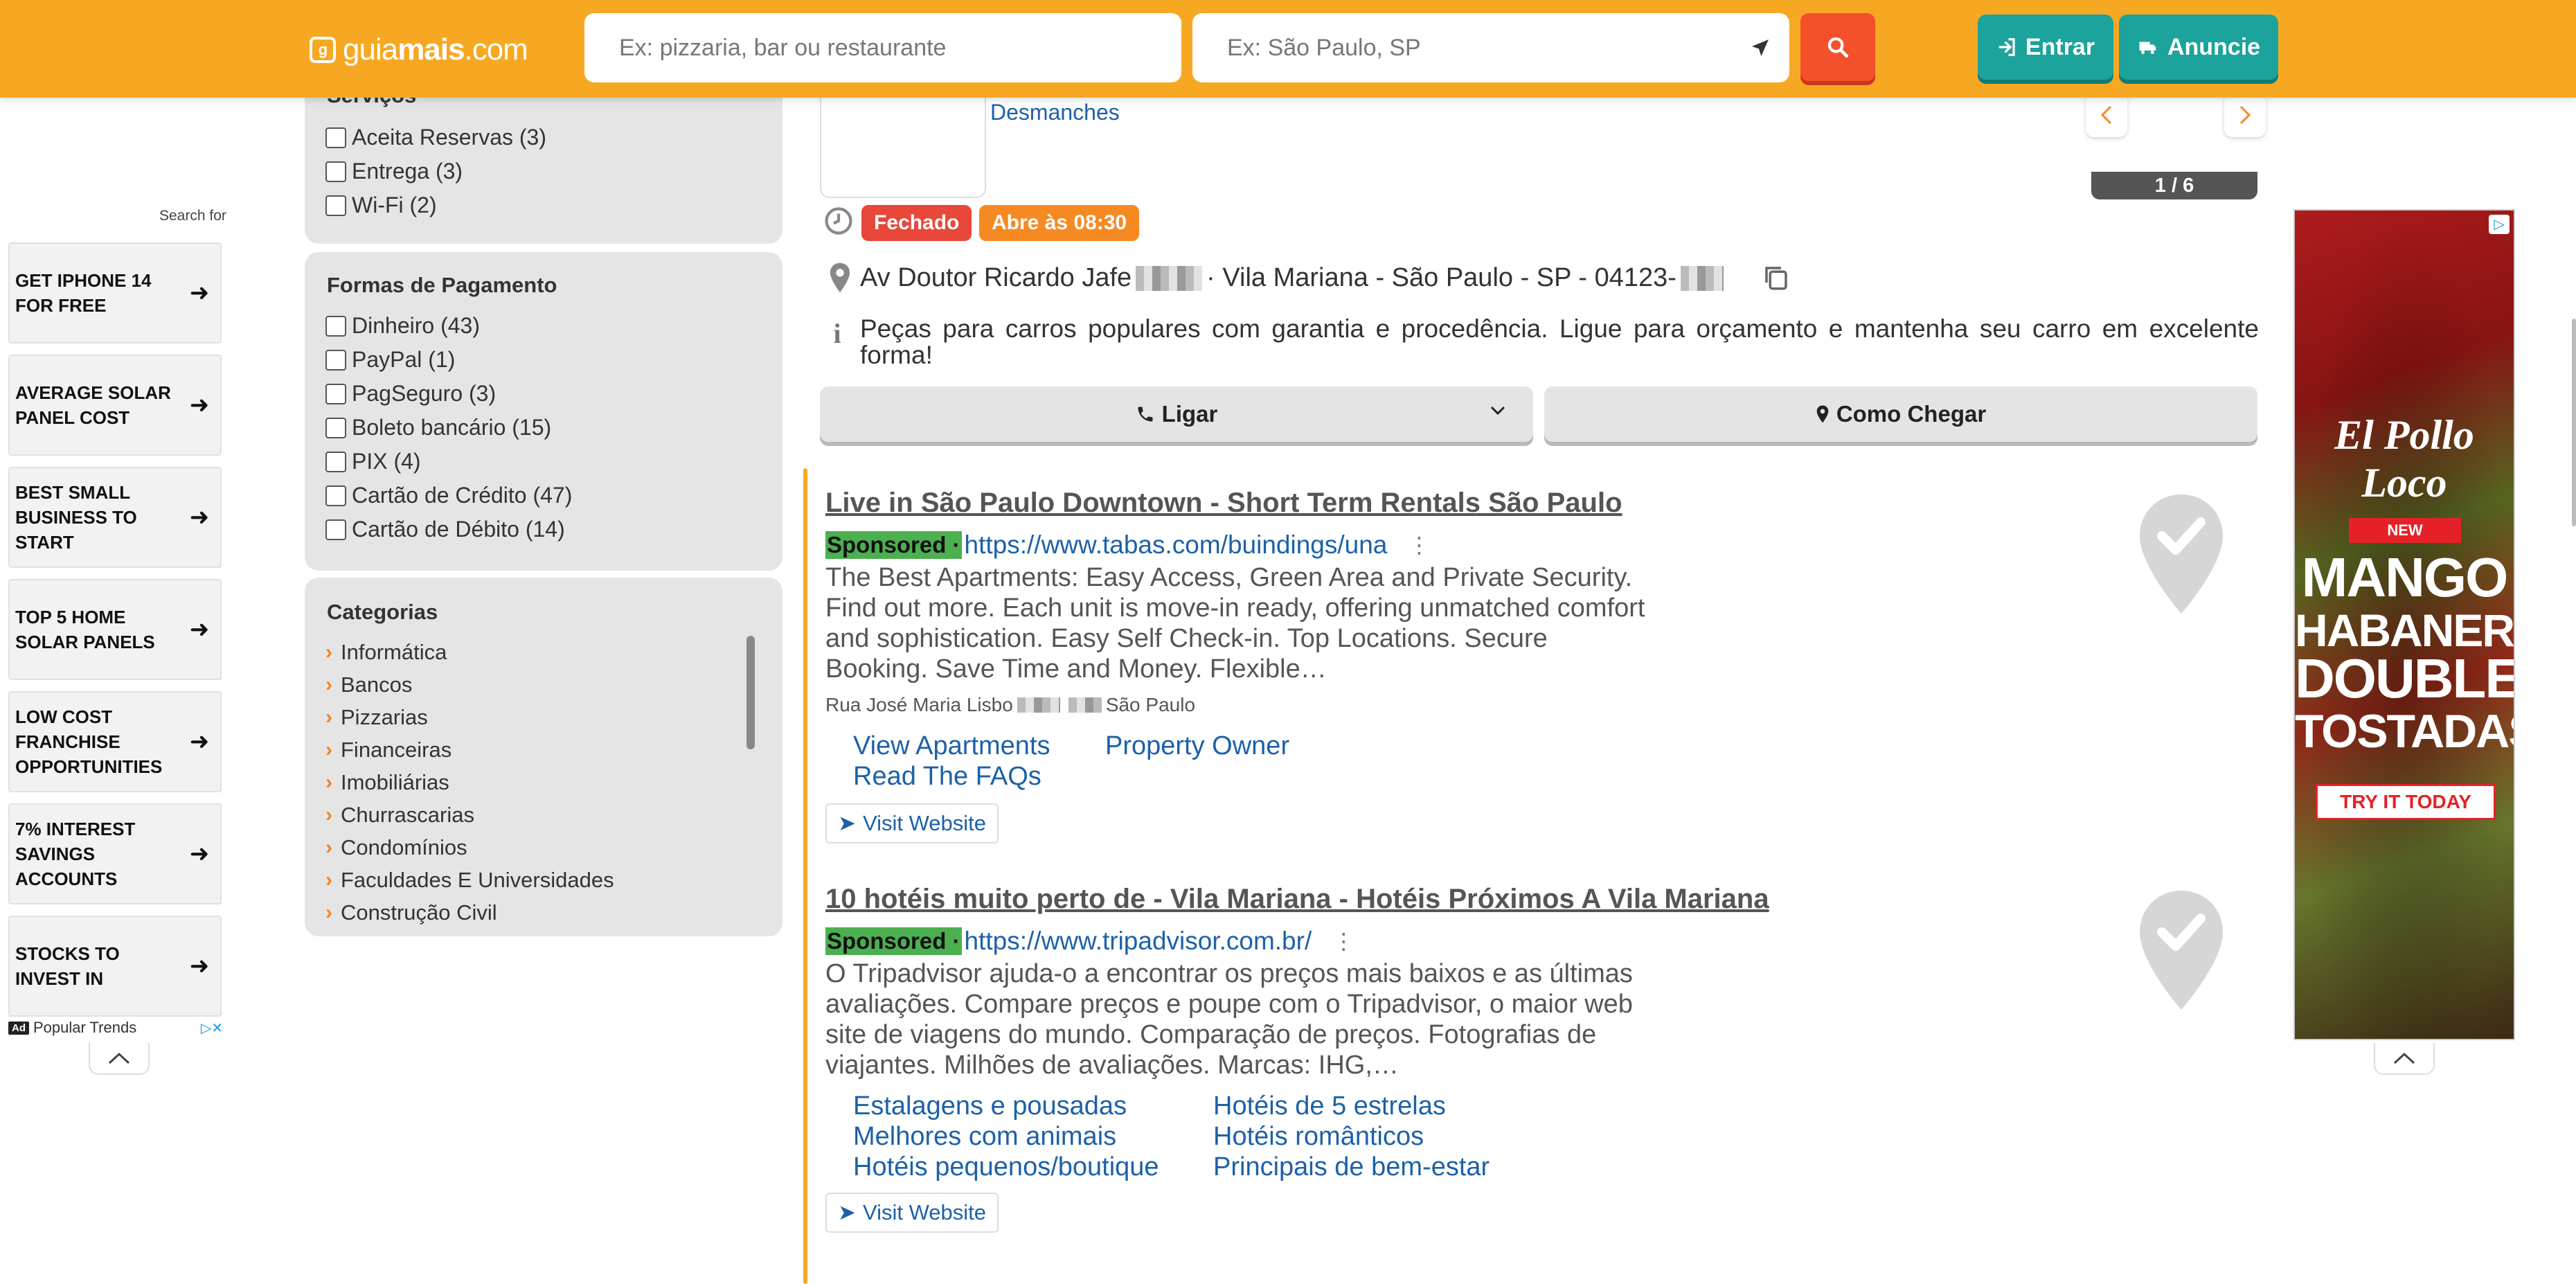 The width and height of the screenshot is (2576, 1284). What do you see at coordinates (900, 48) in the screenshot?
I see `search-what-input` at bounding box center [900, 48].